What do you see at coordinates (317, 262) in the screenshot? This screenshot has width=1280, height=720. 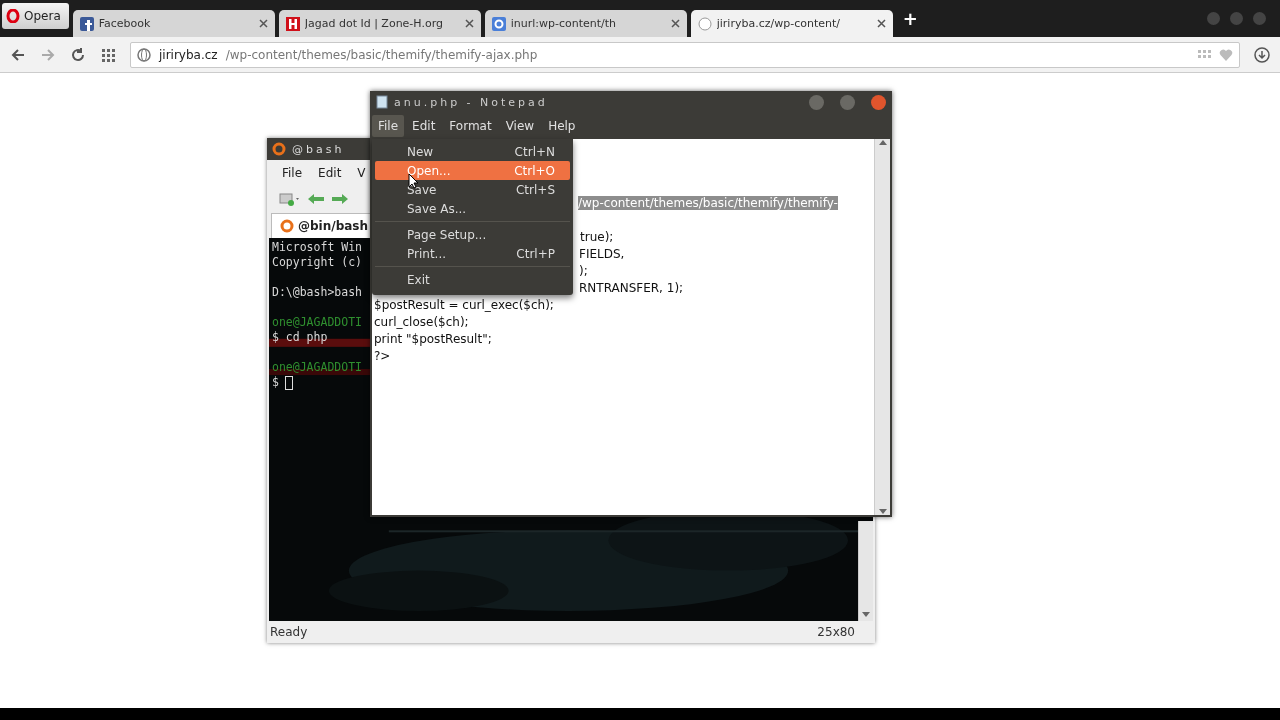 I see `terminal-line: Copyright (c)` at bounding box center [317, 262].